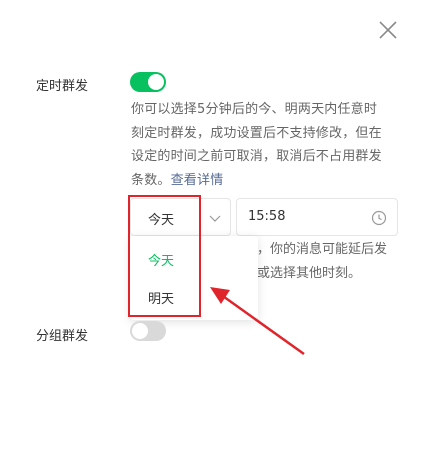 This screenshot has height=463, width=423. Describe the element at coordinates (164, 256) in the screenshot. I see `annotation-highlight-box` at that location.